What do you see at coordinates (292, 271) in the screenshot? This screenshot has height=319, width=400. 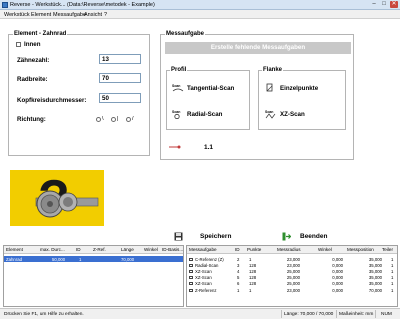 I see `table-row: XZ-Scan 4 128 25,000 0,000 35,000 1` at bounding box center [292, 271].